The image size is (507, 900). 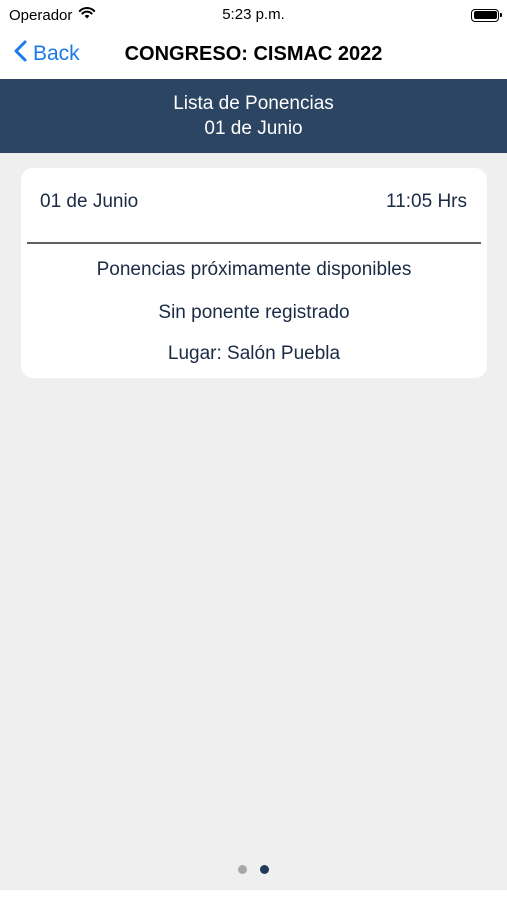 I want to click on battery-level, so click(x=485, y=15).